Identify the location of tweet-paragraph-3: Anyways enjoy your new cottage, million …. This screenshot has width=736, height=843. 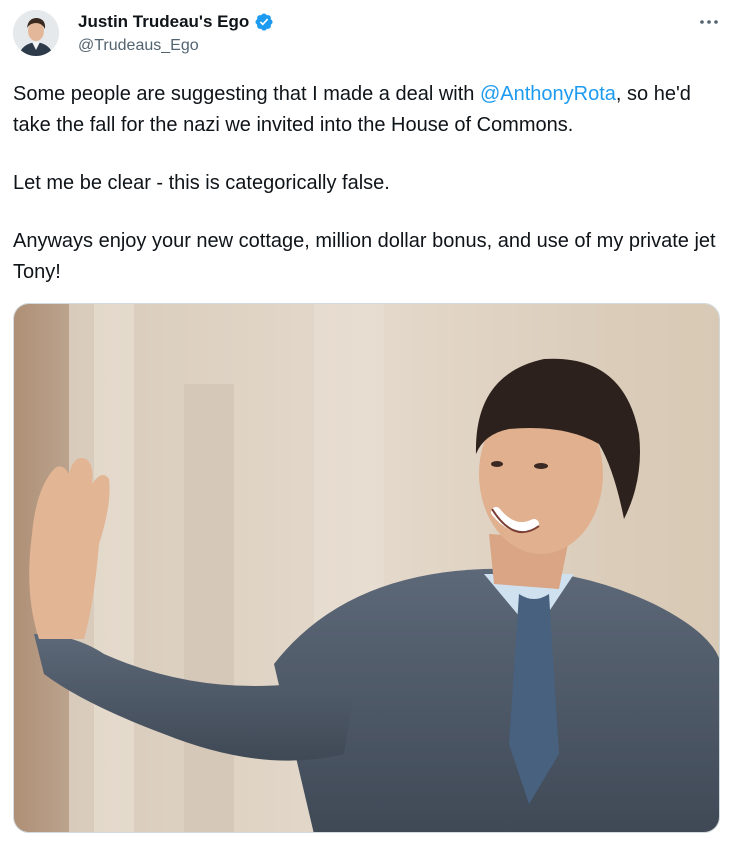
(364, 256).